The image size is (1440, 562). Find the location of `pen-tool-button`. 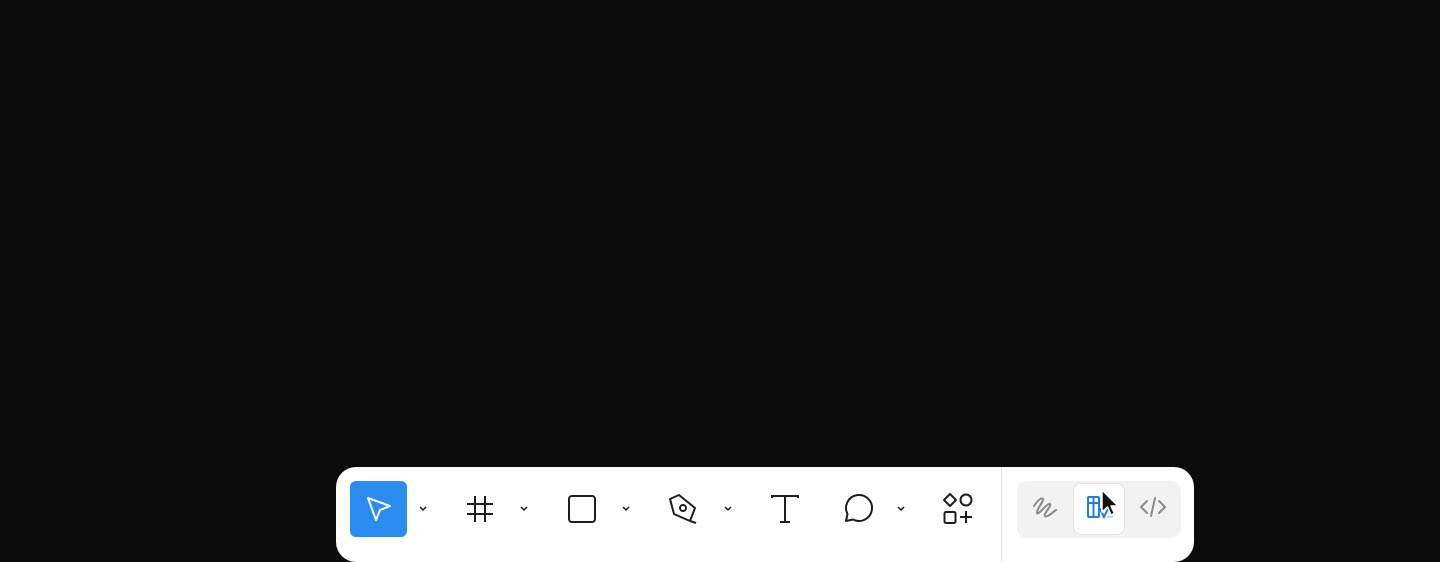

pen-tool-button is located at coordinates (683, 509).